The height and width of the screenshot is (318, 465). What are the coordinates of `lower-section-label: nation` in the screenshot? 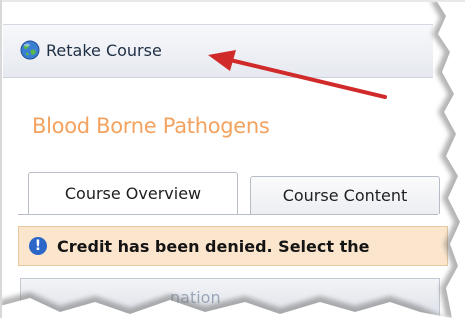 It's located at (195, 297).